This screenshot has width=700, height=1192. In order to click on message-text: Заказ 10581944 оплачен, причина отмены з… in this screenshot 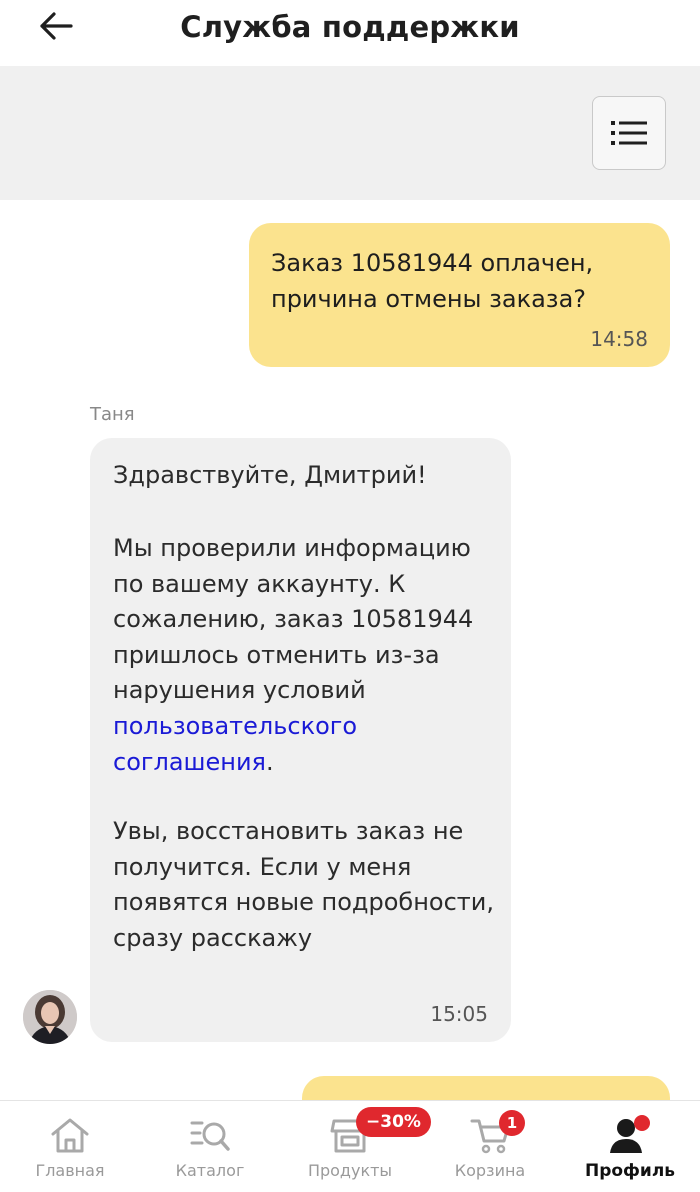, I will do `click(432, 281)`.